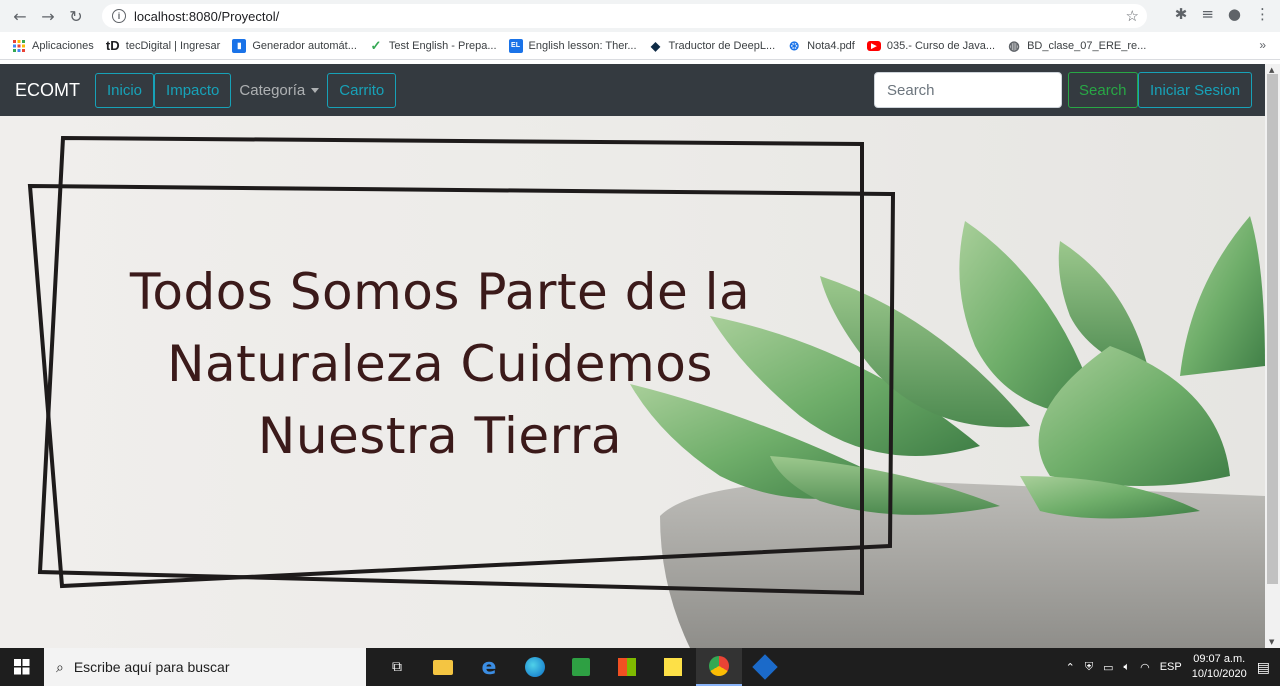  What do you see at coordinates (1219, 674) in the screenshot?
I see `clock-date: 10/10/2020` at bounding box center [1219, 674].